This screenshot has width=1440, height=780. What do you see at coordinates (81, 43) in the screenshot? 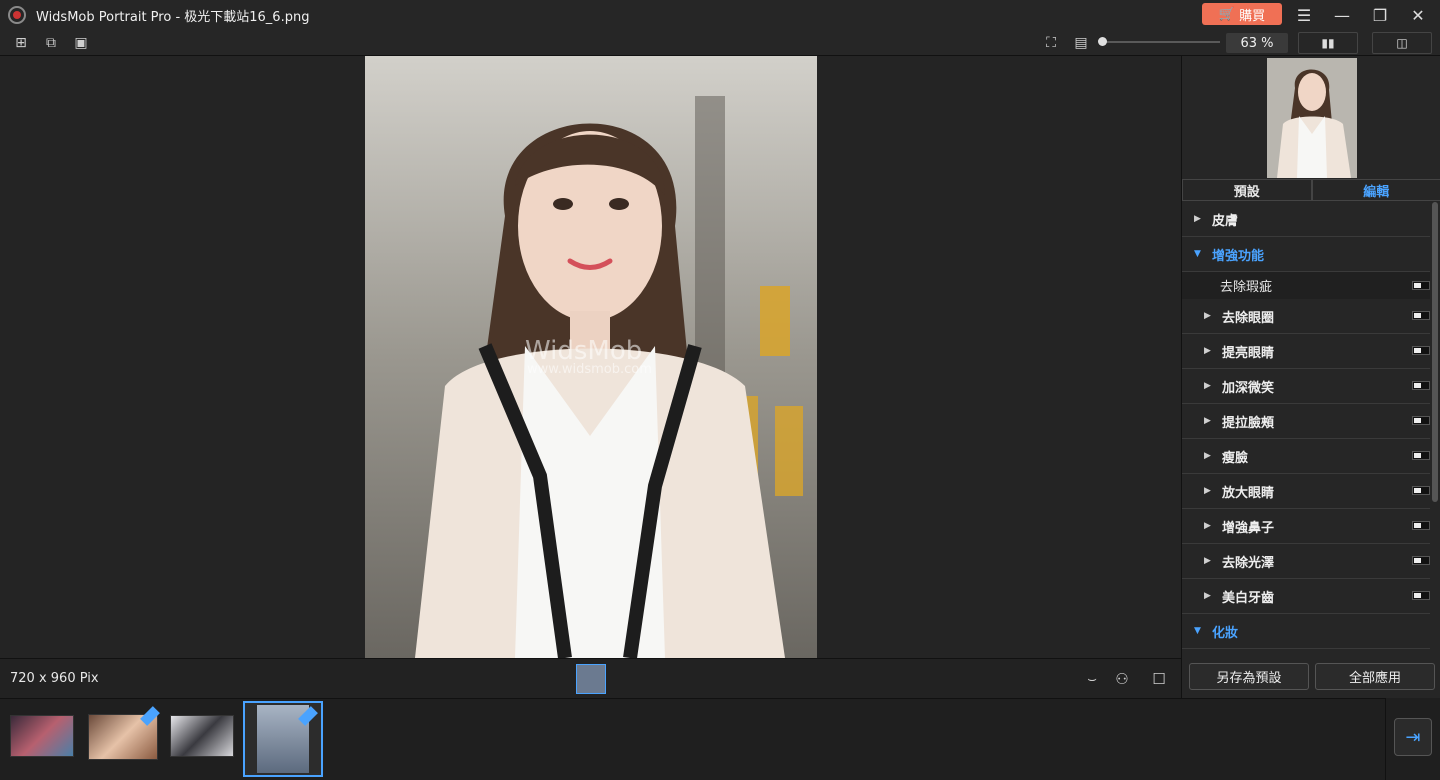
I see `save-icon: ▣` at bounding box center [81, 43].